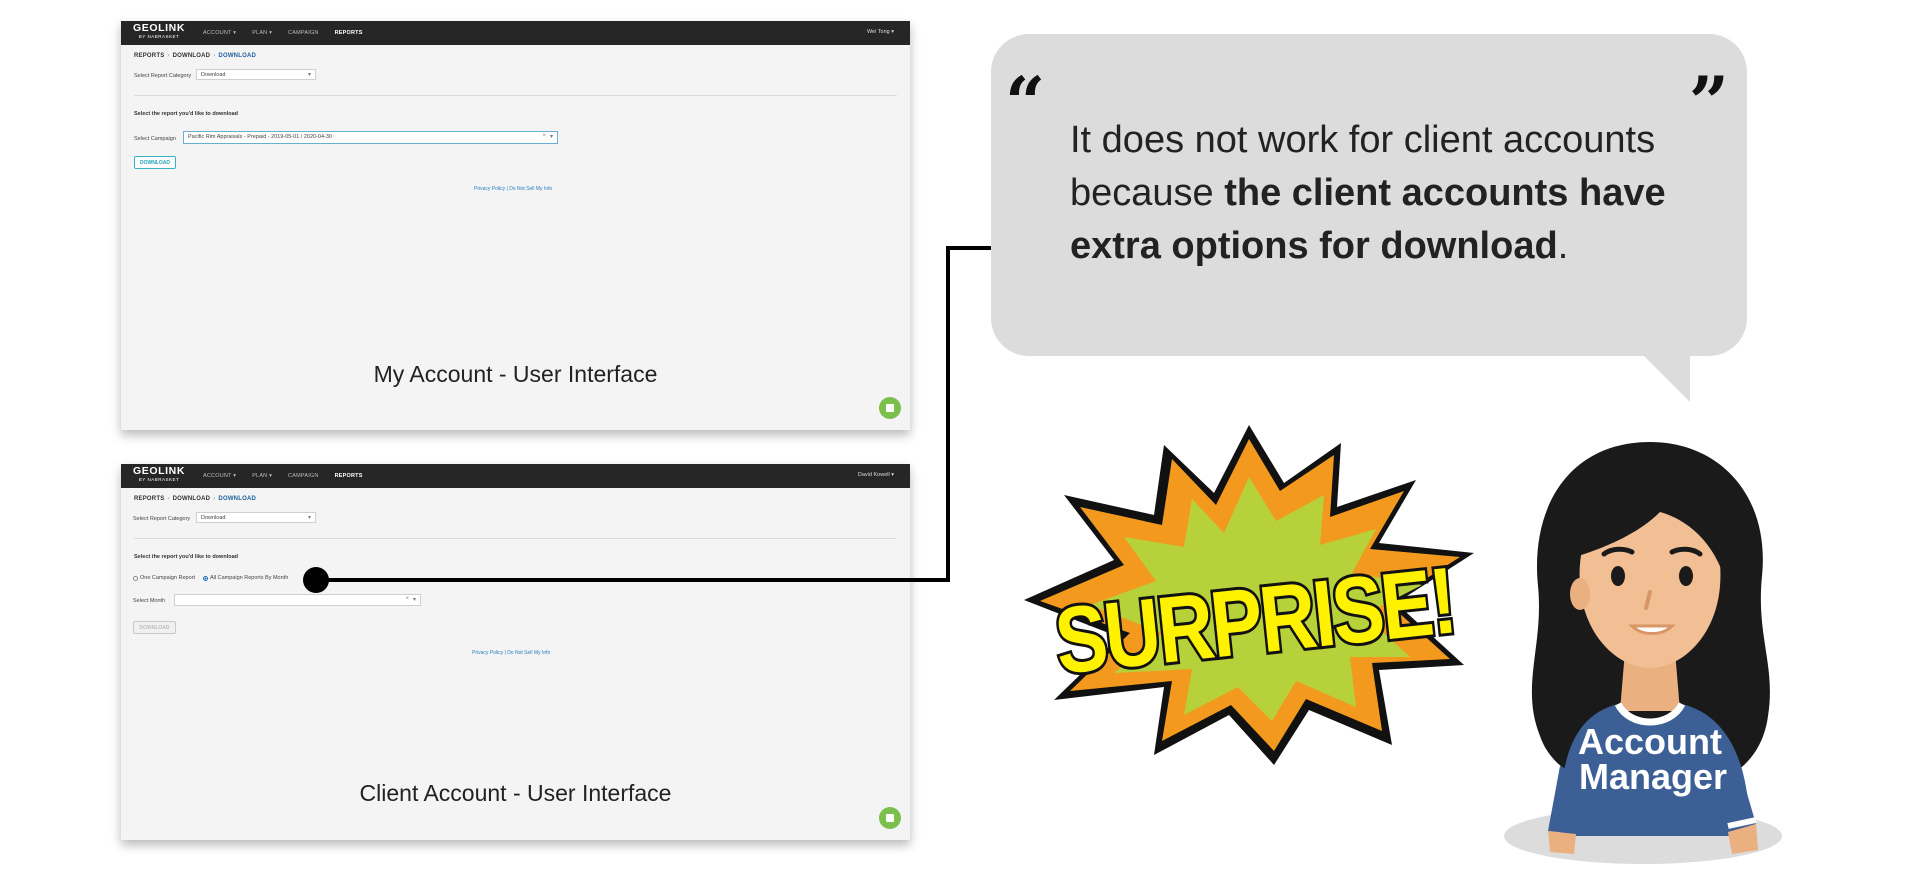 The image size is (1920, 876). Describe the element at coordinates (1580, 594) in the screenshot. I see `ear-left` at that location.